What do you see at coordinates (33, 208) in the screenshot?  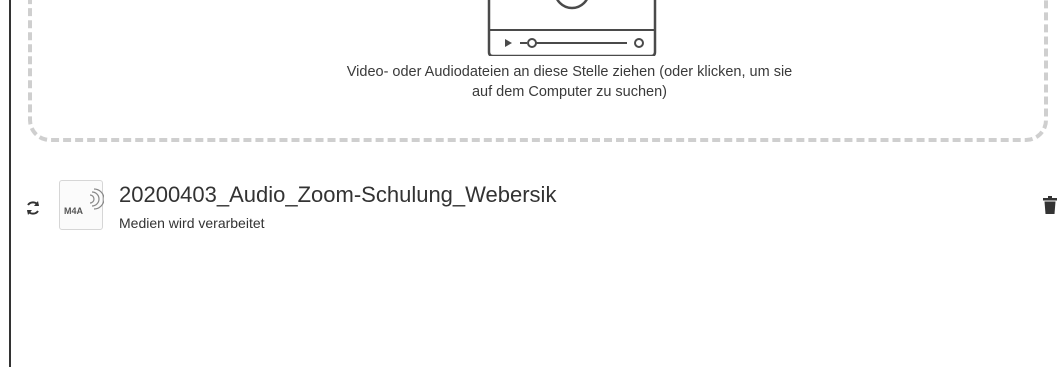 I see `sync-icon` at bounding box center [33, 208].